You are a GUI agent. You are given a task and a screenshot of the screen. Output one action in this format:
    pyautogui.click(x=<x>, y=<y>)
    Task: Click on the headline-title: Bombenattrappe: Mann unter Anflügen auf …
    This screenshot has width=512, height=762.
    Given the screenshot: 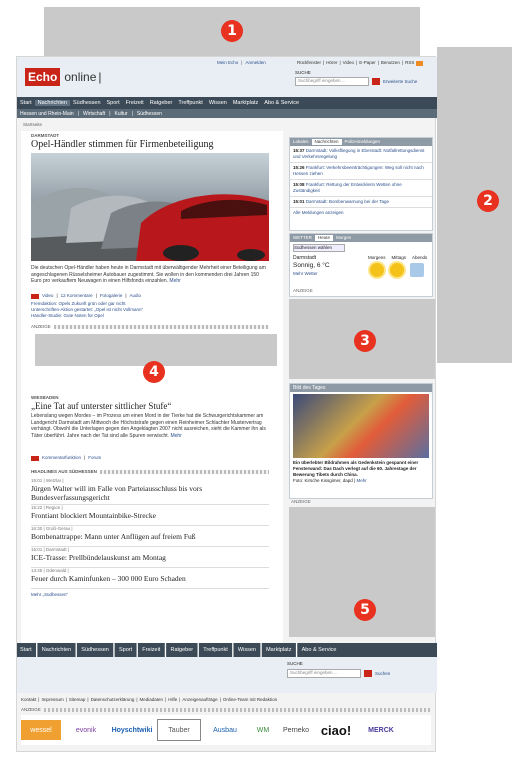 What is the action you would take?
    pyautogui.click(x=150, y=536)
    